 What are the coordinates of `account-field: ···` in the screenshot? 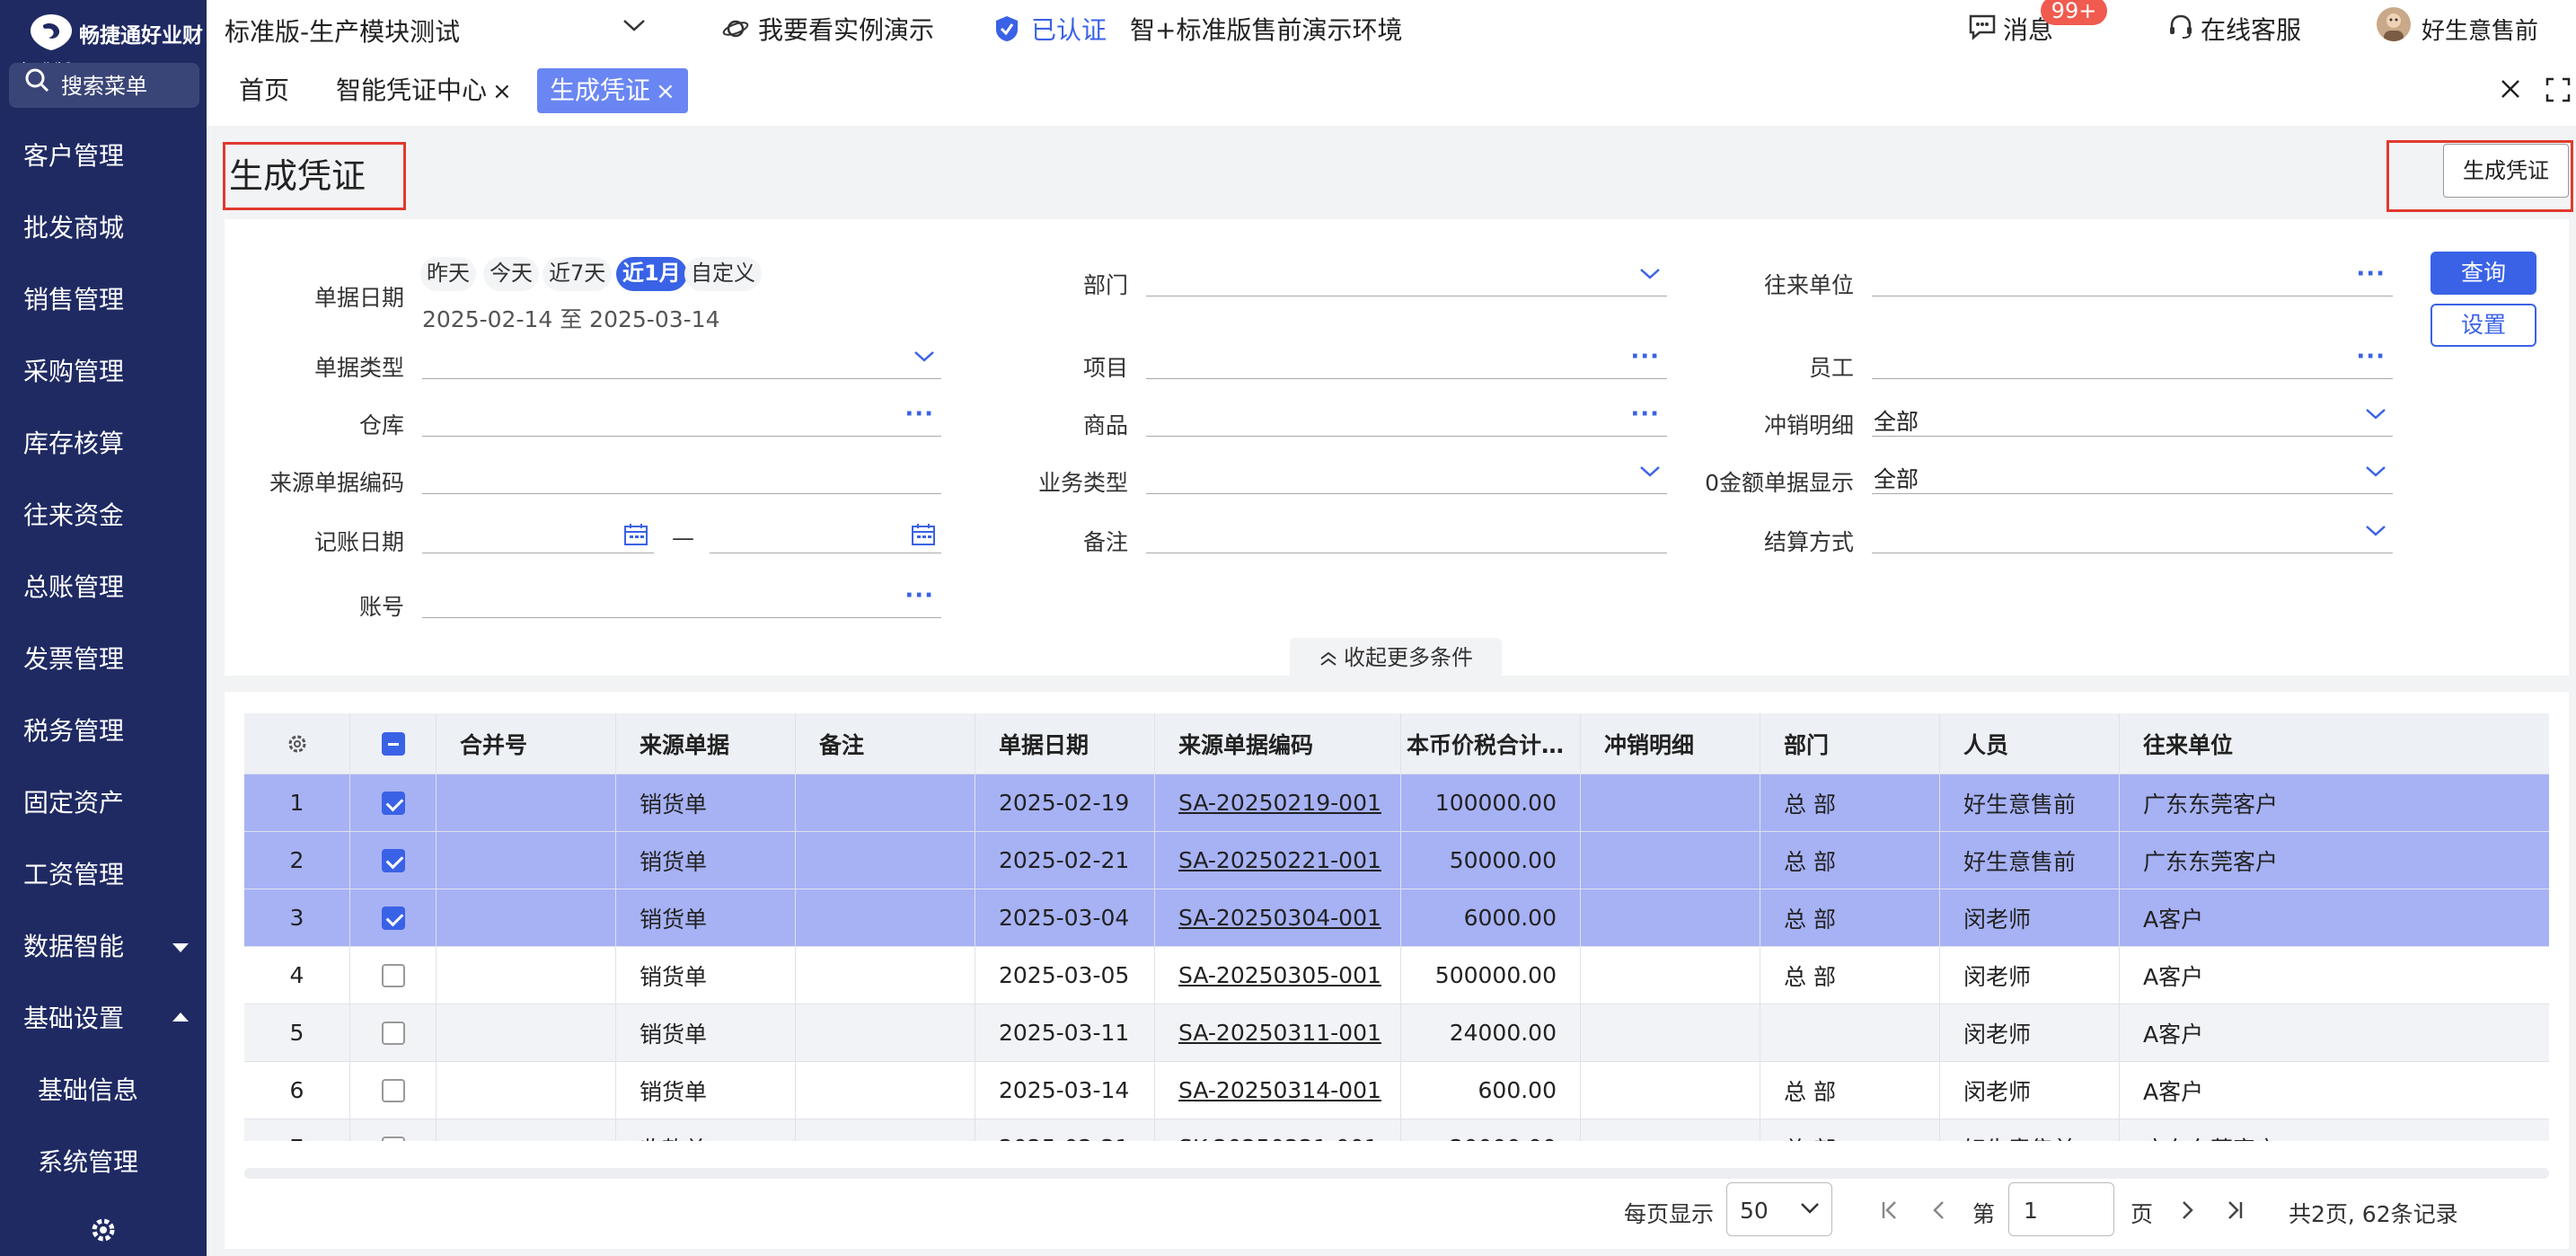 It's located at (681, 598).